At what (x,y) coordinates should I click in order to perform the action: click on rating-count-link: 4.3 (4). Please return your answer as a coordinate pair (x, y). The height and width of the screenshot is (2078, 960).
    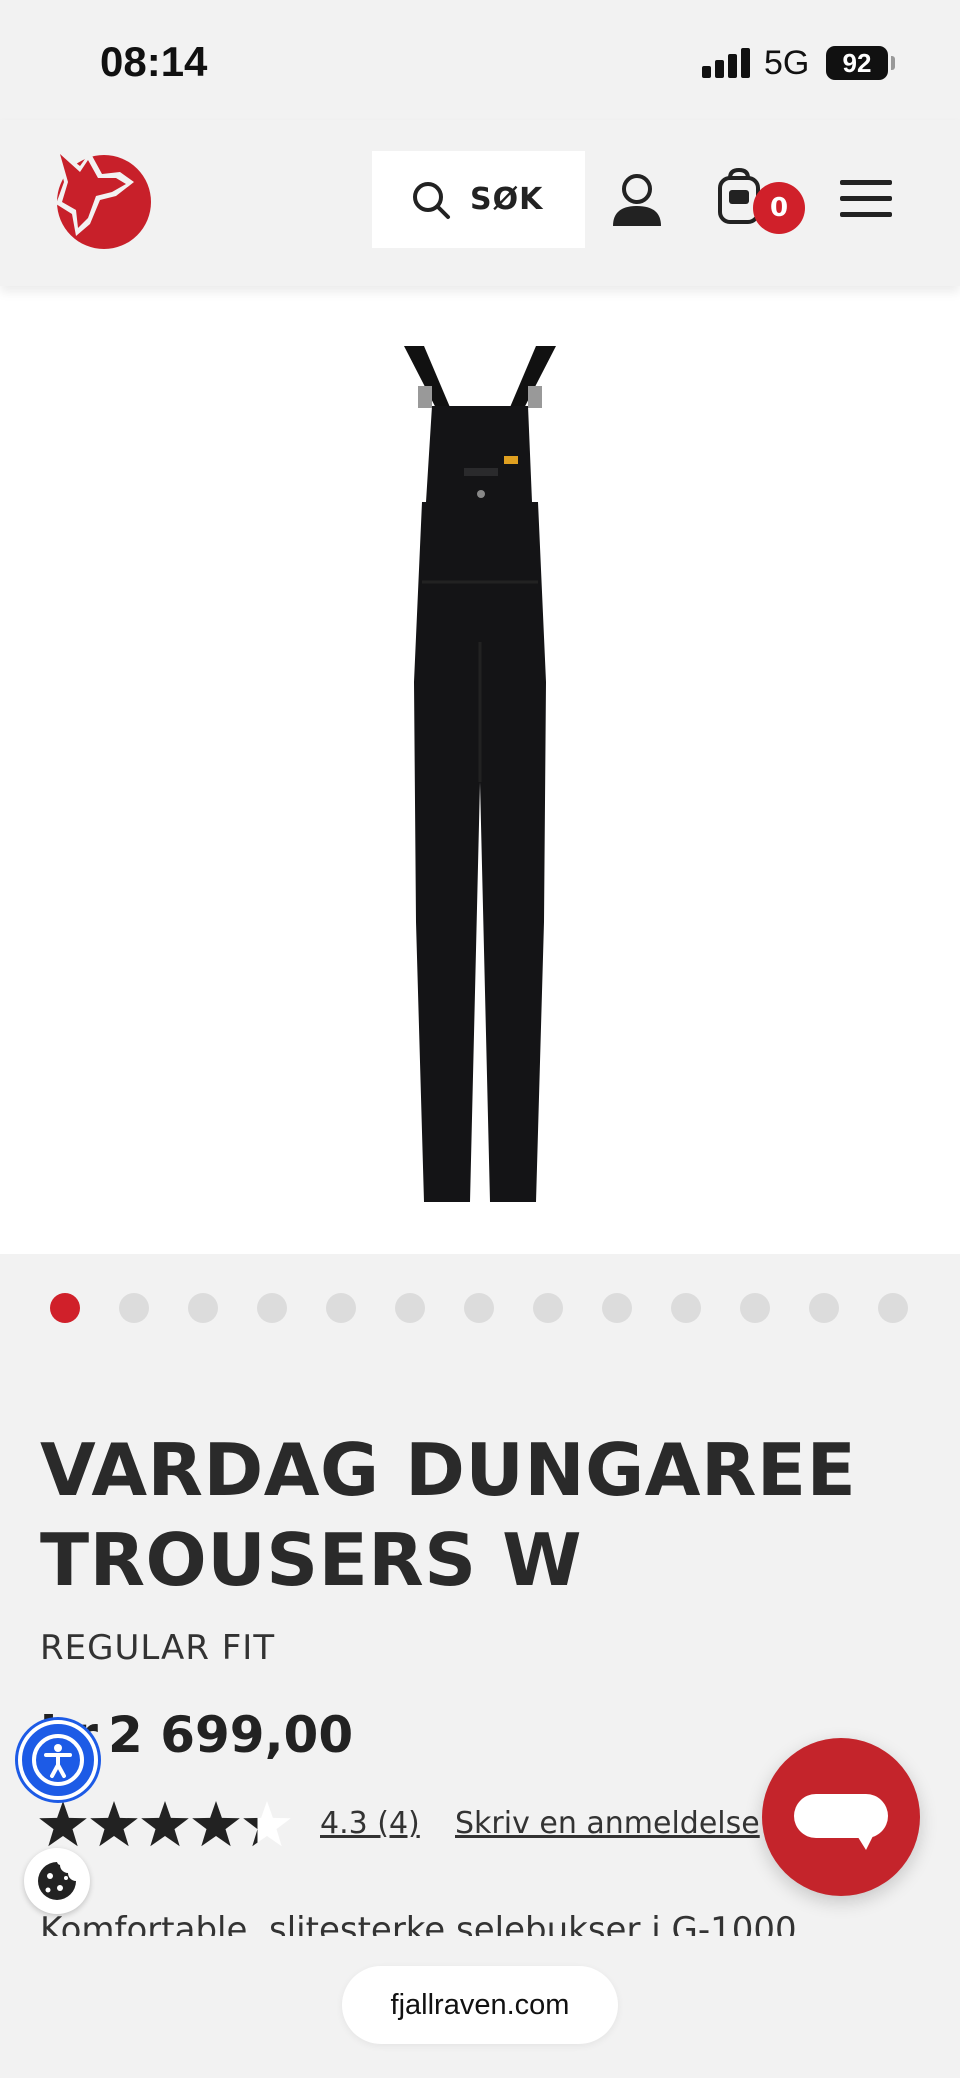
    Looking at the image, I should click on (370, 1823).